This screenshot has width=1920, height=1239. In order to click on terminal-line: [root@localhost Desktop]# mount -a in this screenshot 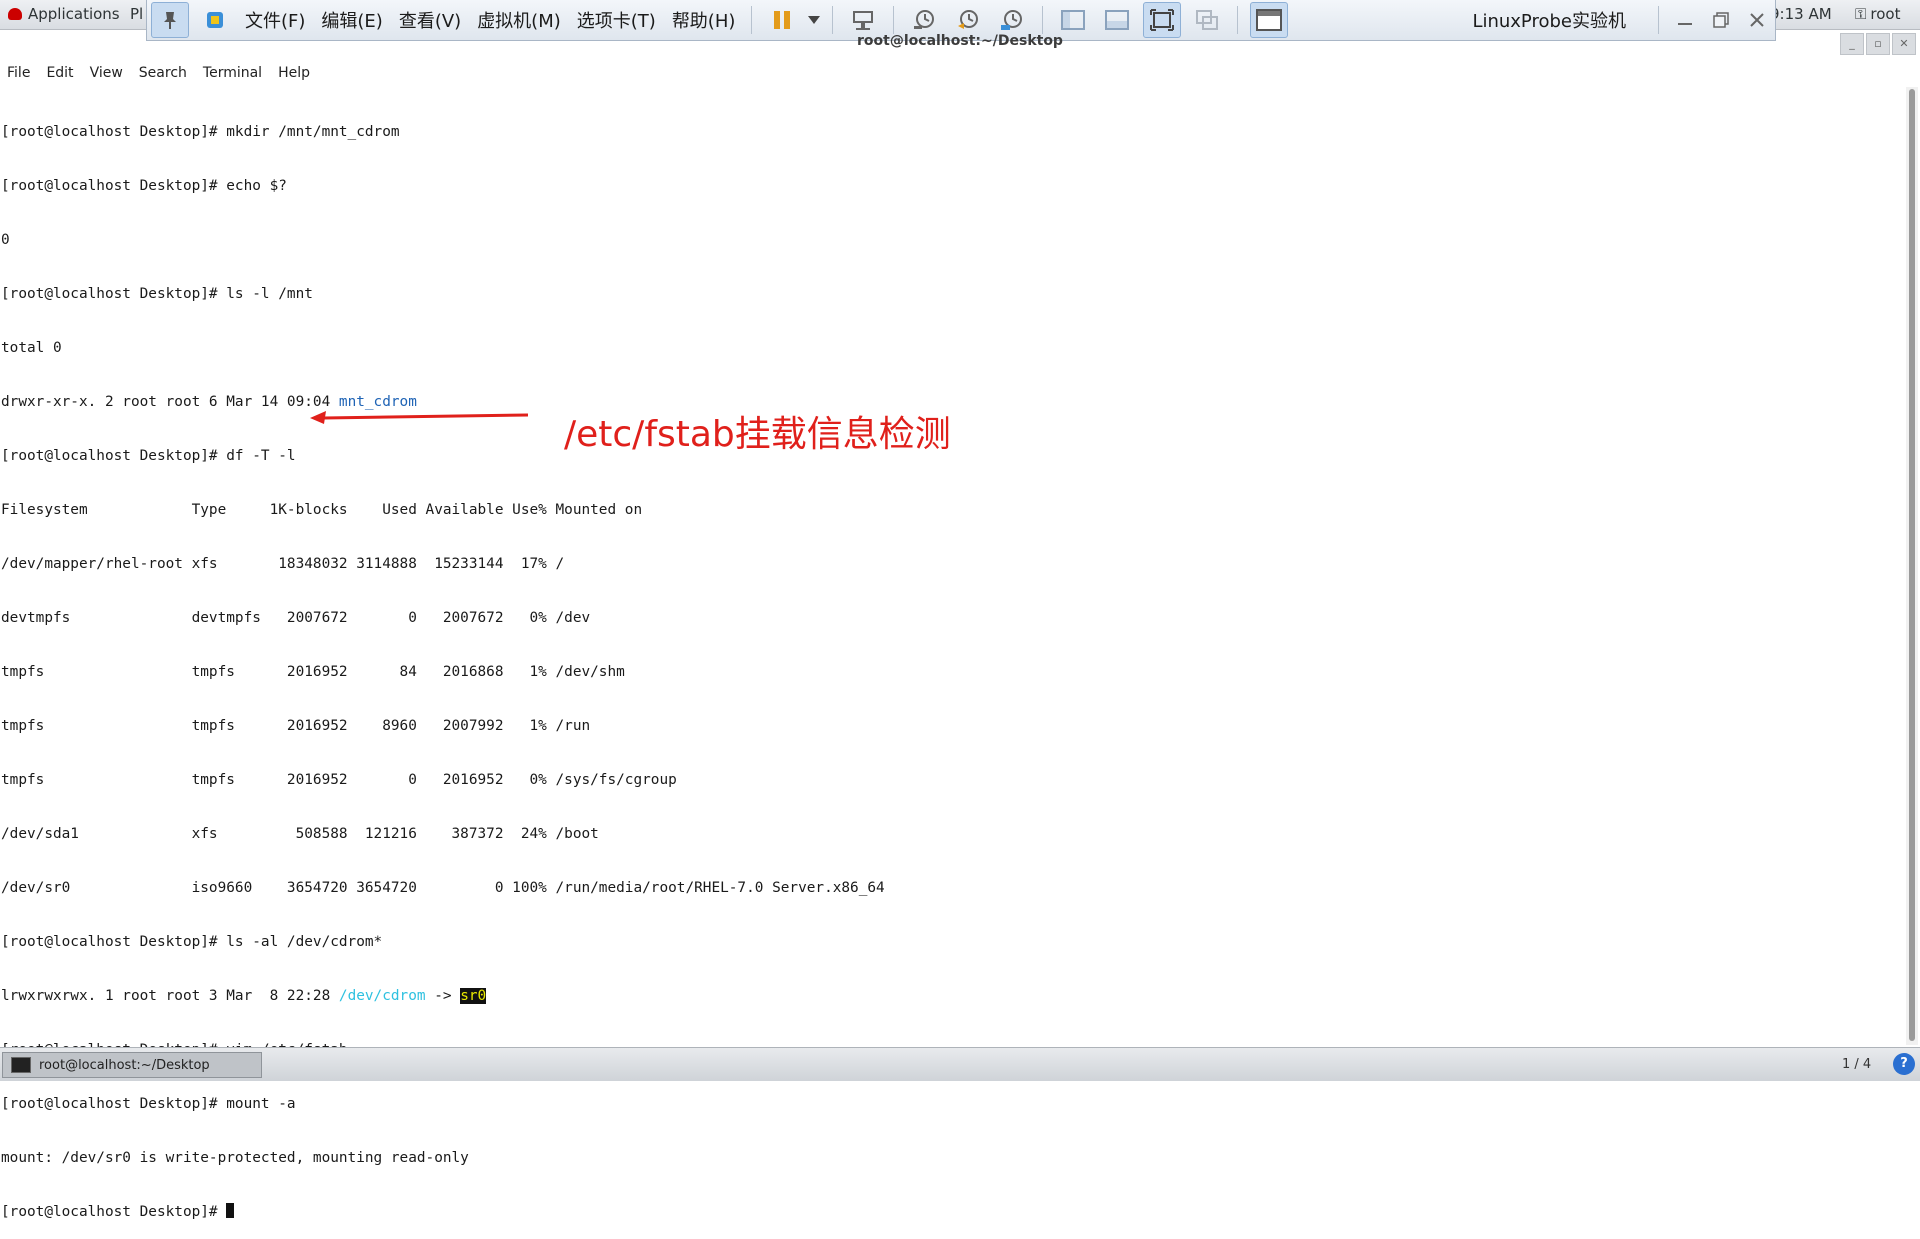, I will do `click(148, 1104)`.